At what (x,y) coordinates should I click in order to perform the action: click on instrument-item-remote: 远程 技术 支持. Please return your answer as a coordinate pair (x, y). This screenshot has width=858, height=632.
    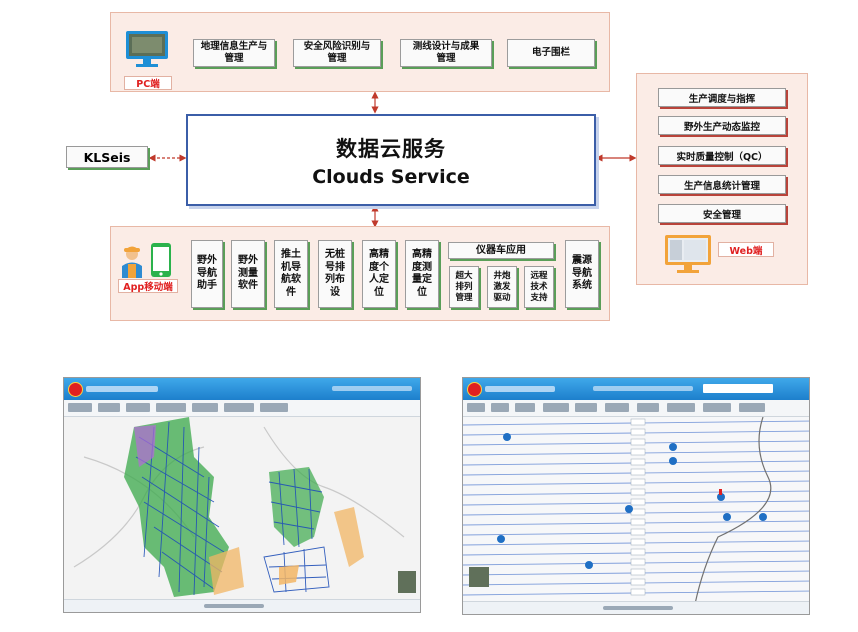
    Looking at the image, I should click on (539, 287).